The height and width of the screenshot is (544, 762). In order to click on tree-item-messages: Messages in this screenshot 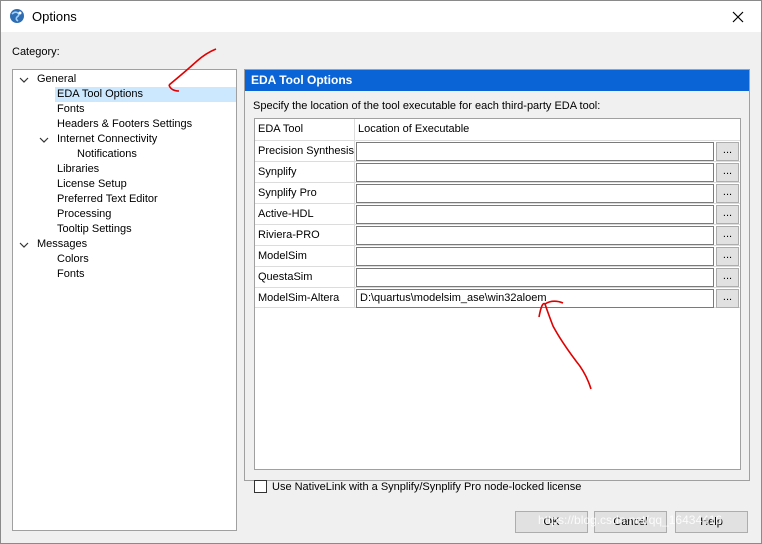, I will do `click(62, 244)`.